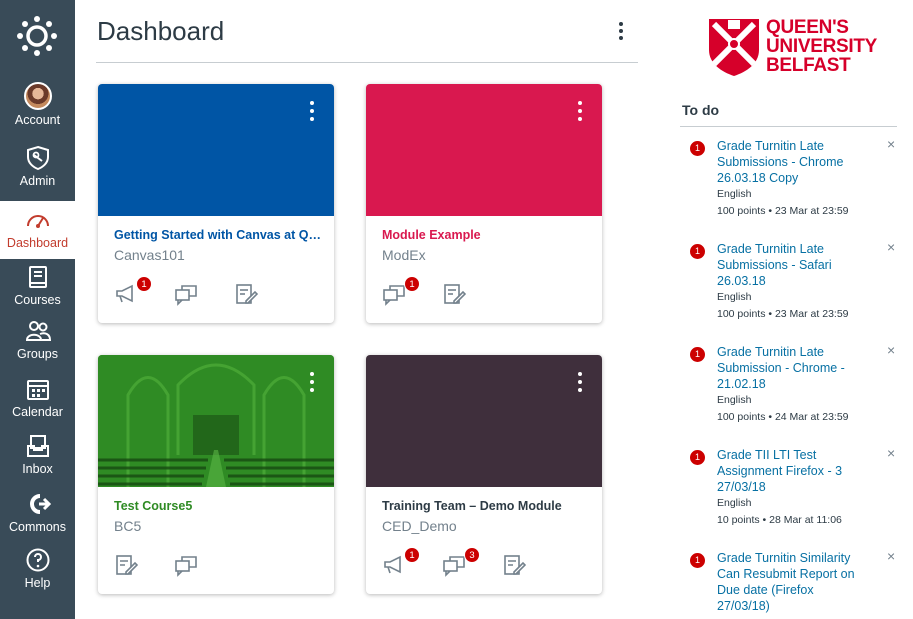 The image size is (913, 619). I want to click on dashboard-icon, so click(37, 221).